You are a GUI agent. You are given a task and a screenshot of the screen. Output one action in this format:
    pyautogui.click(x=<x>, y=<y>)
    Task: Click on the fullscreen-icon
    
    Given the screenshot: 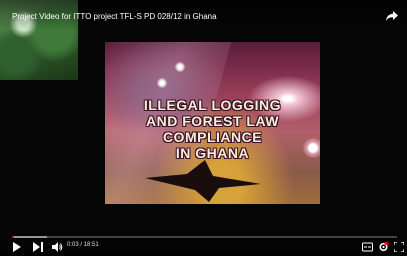 What is the action you would take?
    pyautogui.click(x=399, y=247)
    